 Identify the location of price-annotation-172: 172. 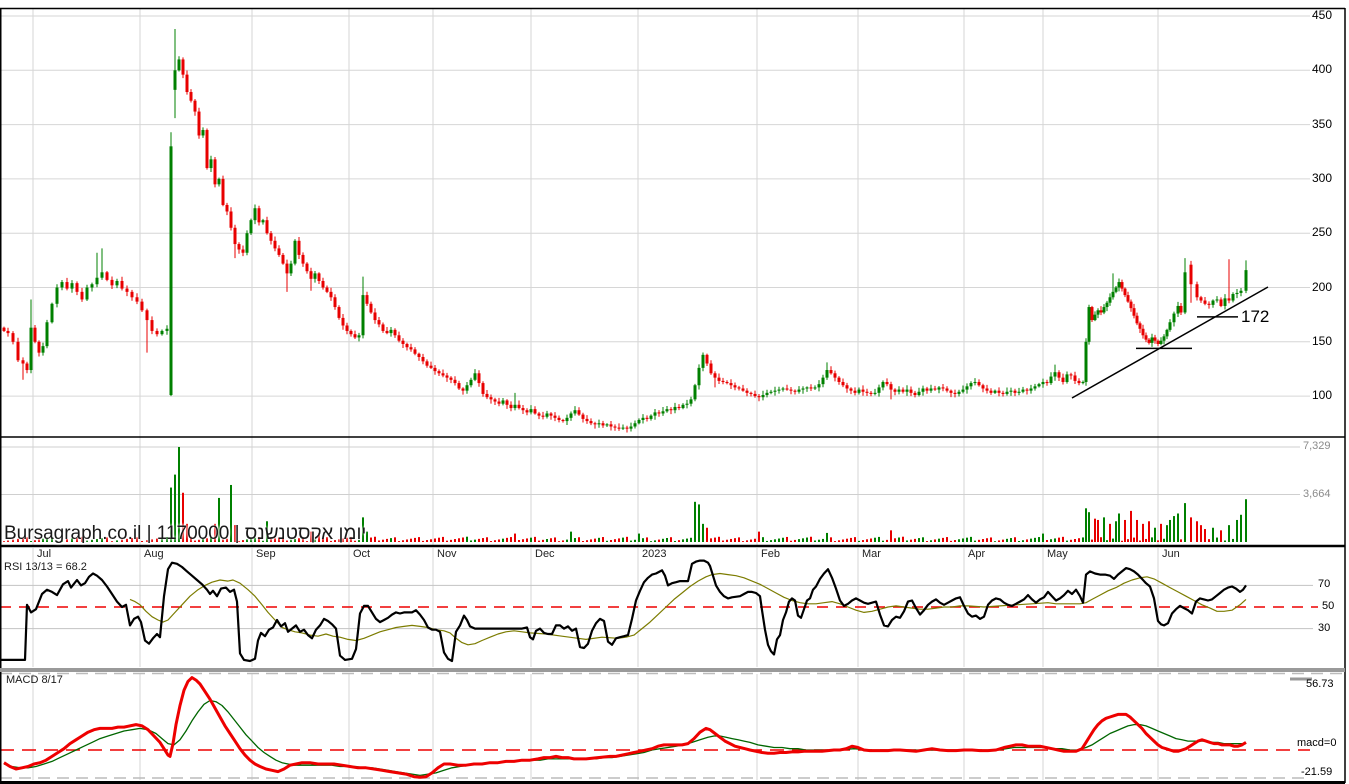
(1255, 317).